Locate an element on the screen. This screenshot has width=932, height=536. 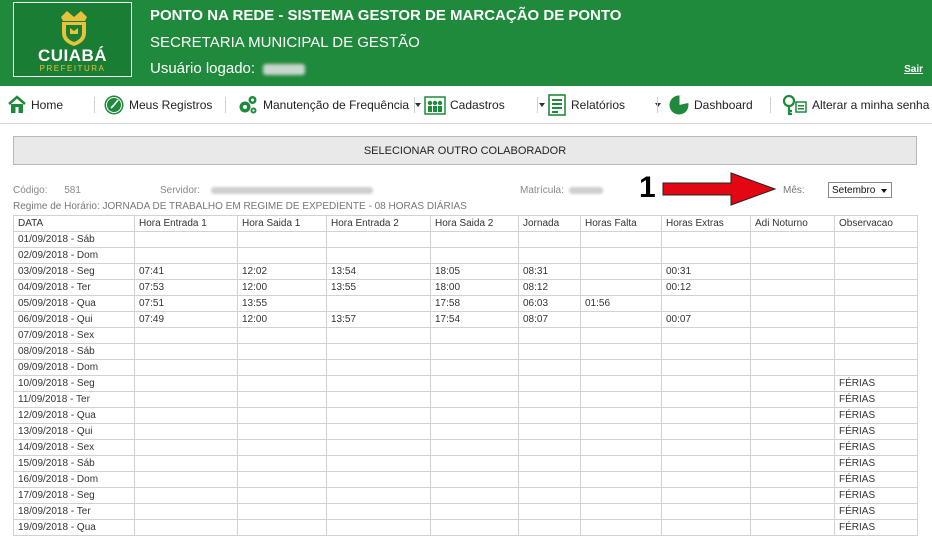
table-cell: 05/09/2018 - Qua is located at coordinates (74, 303).